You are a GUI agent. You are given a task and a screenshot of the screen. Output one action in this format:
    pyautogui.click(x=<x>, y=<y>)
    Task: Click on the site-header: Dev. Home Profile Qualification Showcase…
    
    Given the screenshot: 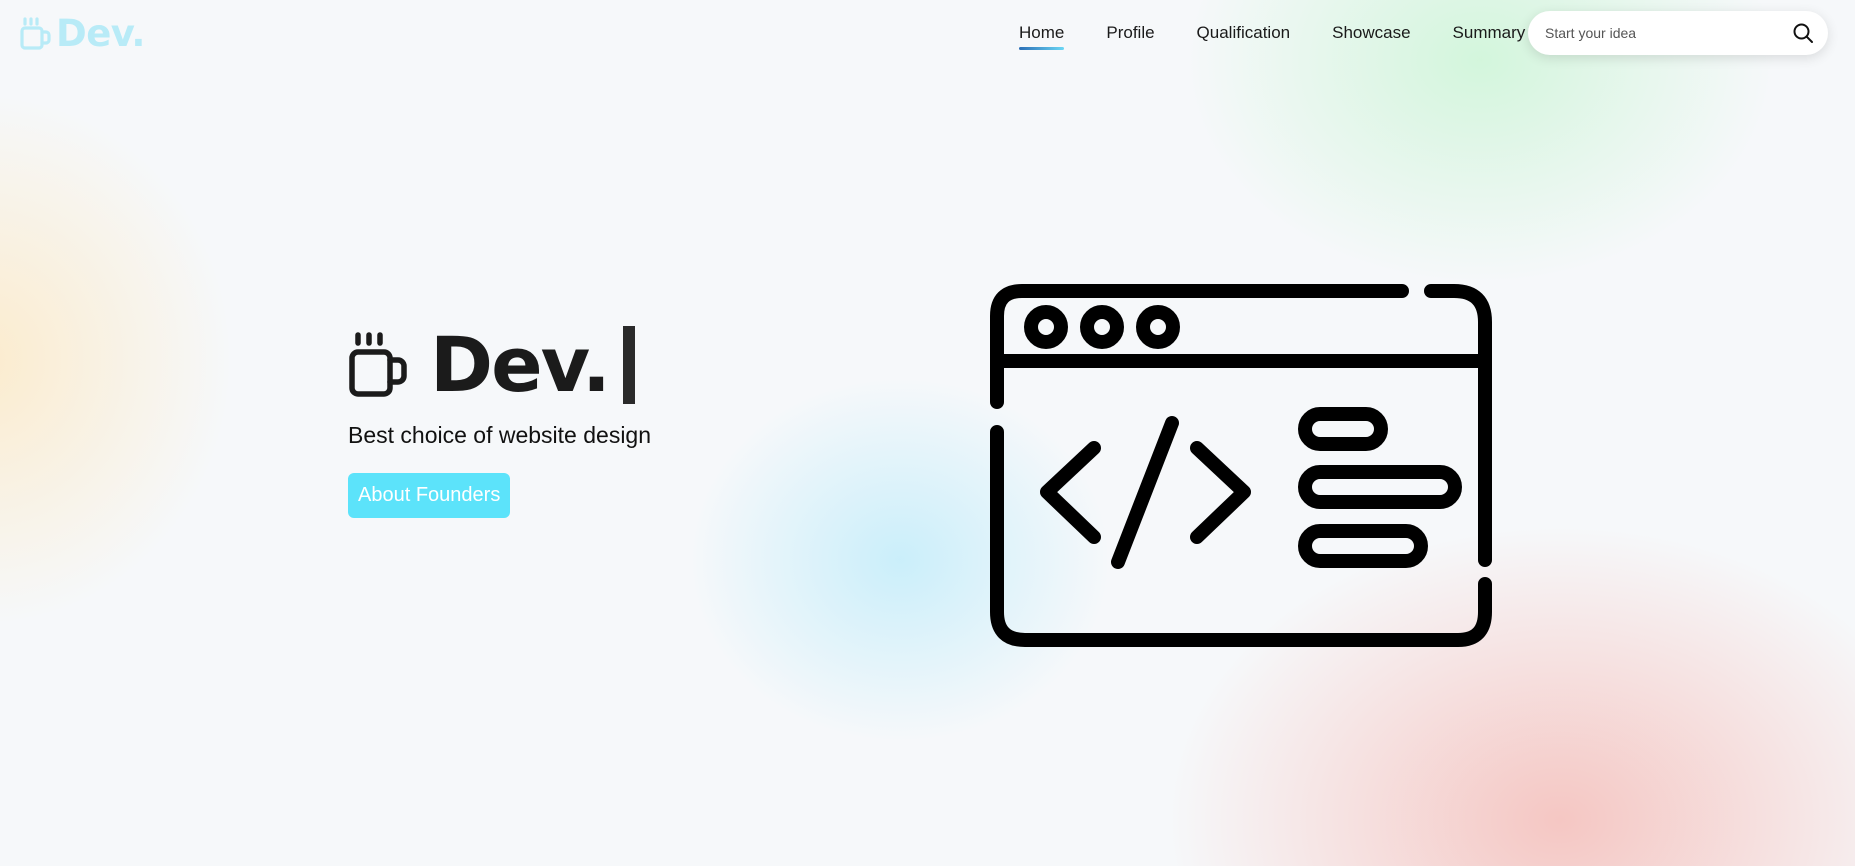 What is the action you would take?
    pyautogui.click(x=927, y=34)
    